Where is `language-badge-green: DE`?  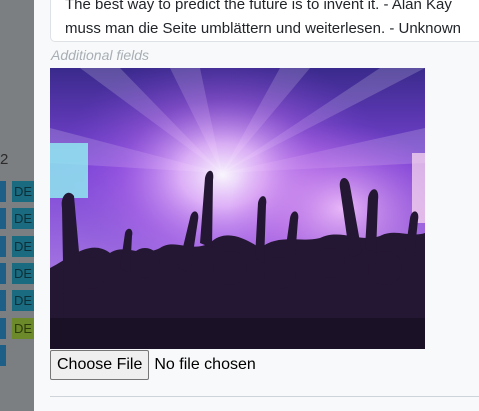 language-badge-green: DE is located at coordinates (23, 328).